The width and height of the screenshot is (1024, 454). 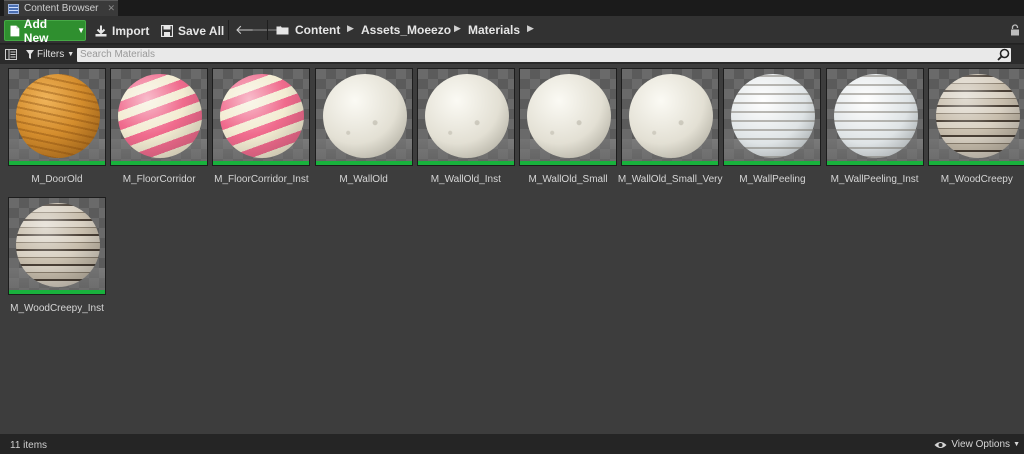 I want to click on import-icon, so click(x=101, y=30).